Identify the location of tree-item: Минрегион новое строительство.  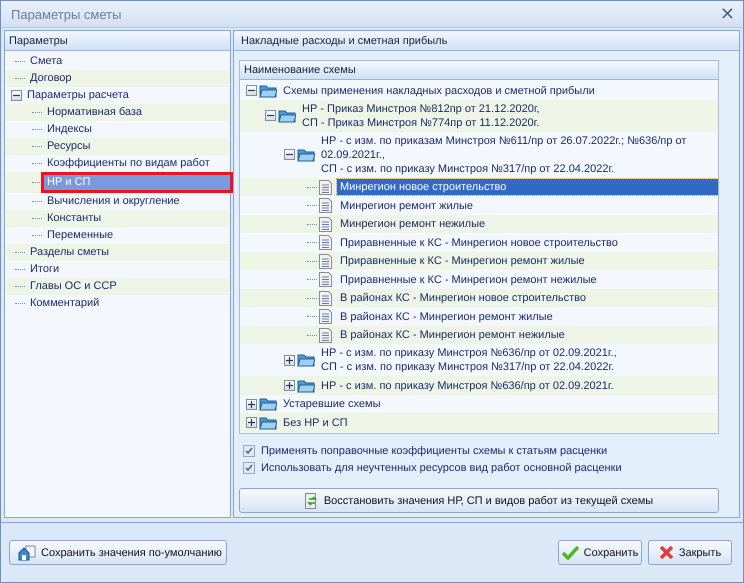
(527, 187).